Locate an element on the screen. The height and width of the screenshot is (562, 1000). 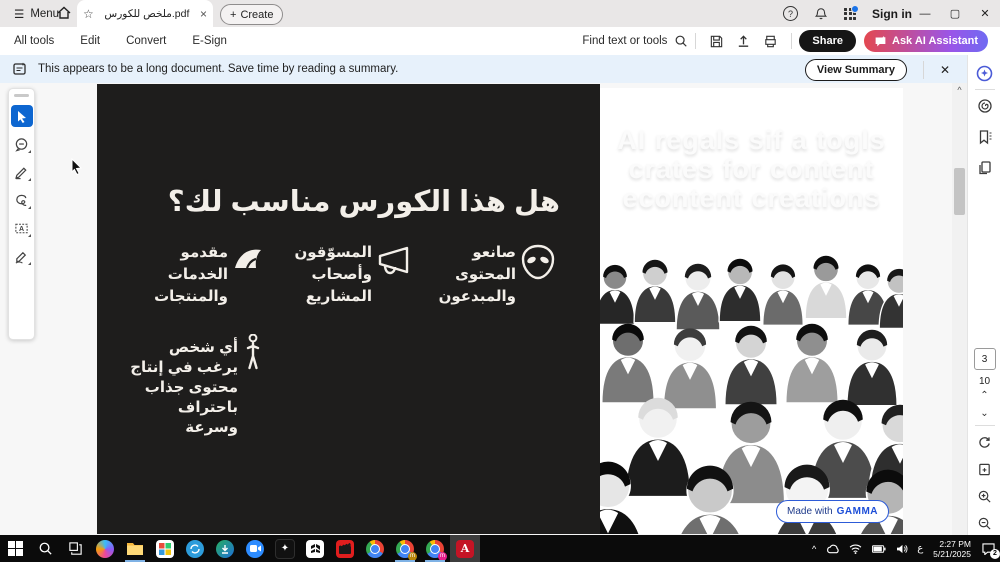
help-icon: ? is located at coordinates (790, 13).